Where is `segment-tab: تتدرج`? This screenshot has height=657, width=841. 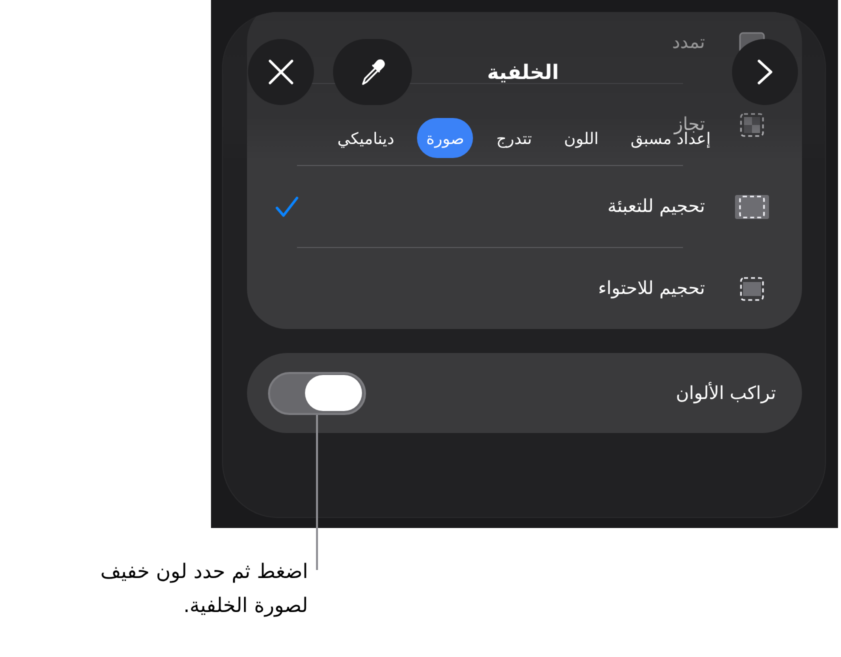 segment-tab: تتدرج is located at coordinates (514, 138).